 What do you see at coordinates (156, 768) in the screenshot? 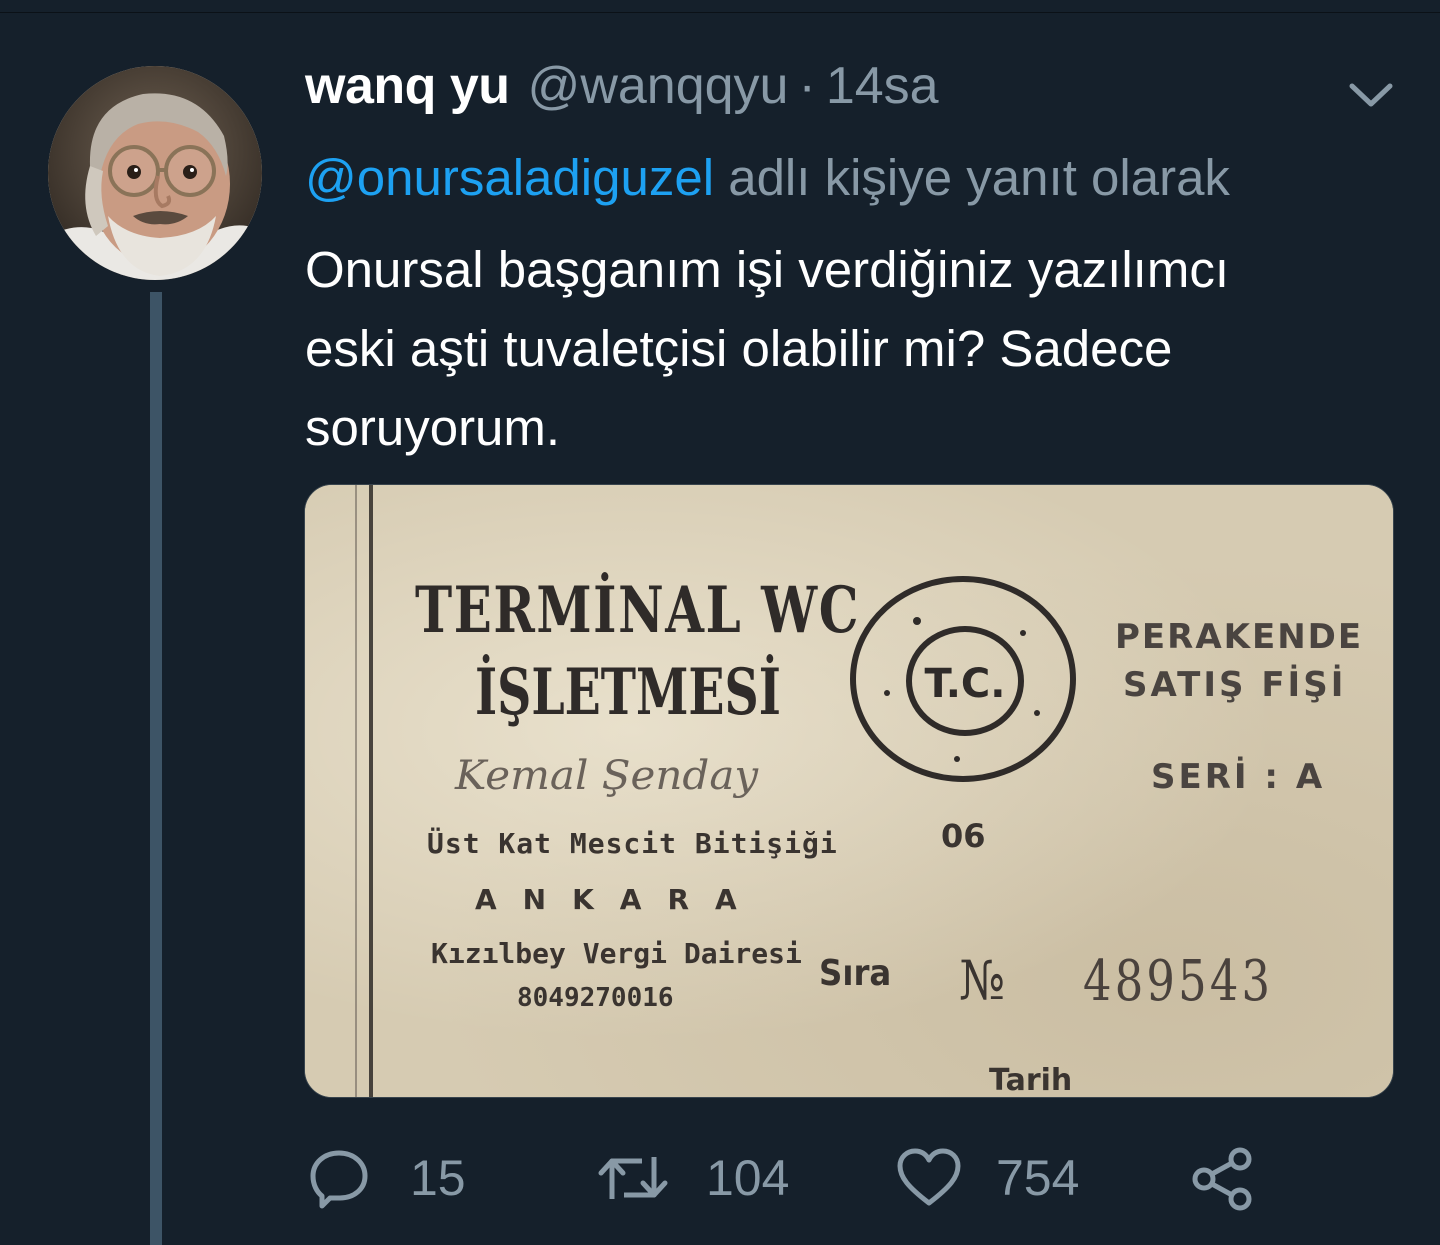
I see `thread-connector-line` at bounding box center [156, 768].